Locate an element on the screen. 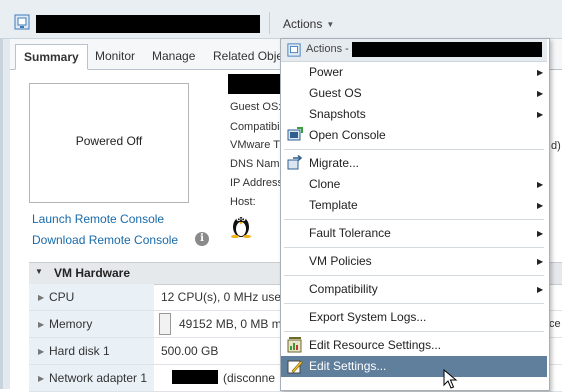 This screenshot has width=562, height=392. field-guest-os: Guest OS: is located at coordinates (256, 107).